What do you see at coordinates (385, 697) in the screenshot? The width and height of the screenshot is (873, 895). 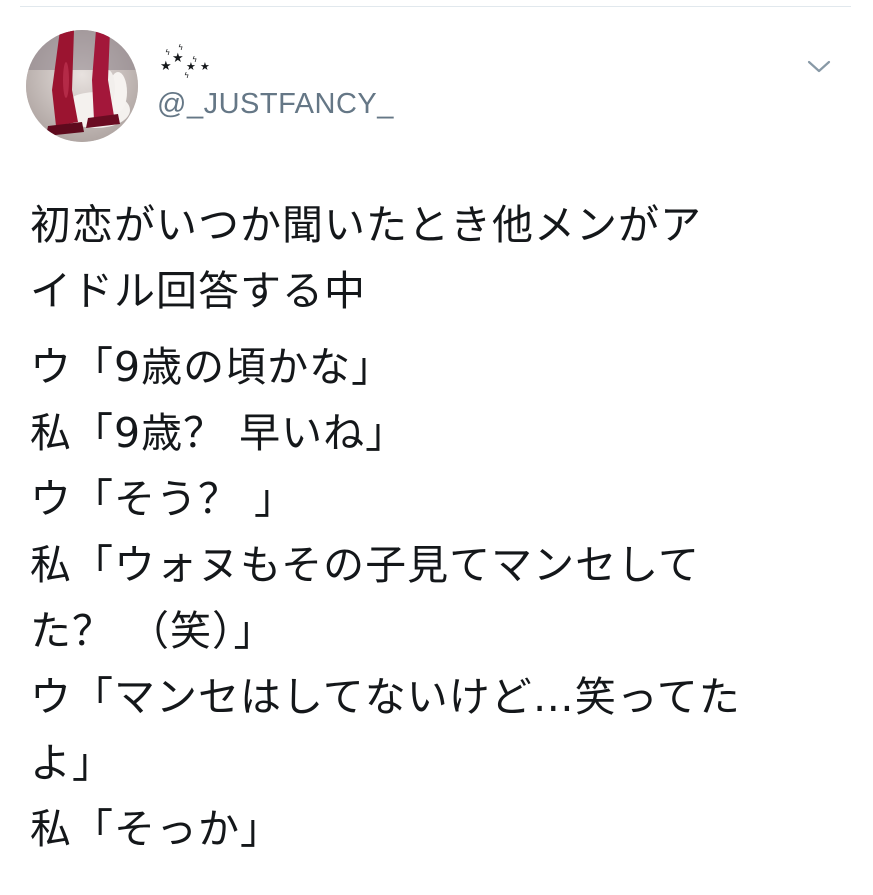 I see `tweet-line: ウ「マンセはしてないけど…笑ってた` at bounding box center [385, 697].